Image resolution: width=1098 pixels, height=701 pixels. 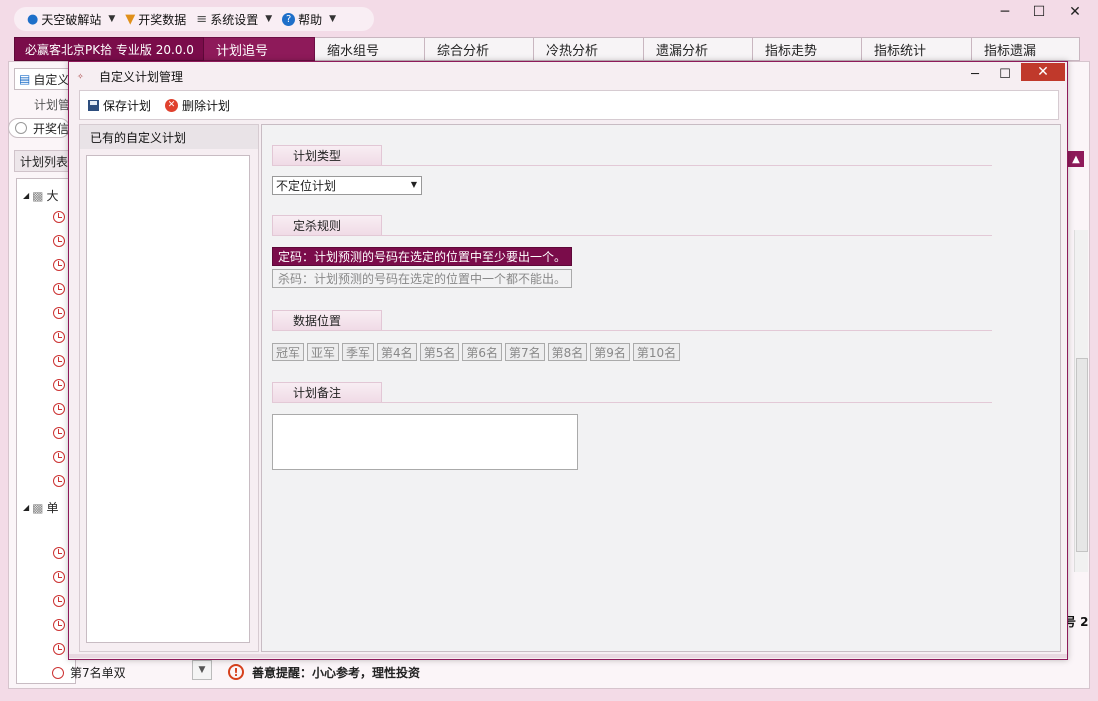 I want to click on plan-note-textarea, so click(x=425, y=442).